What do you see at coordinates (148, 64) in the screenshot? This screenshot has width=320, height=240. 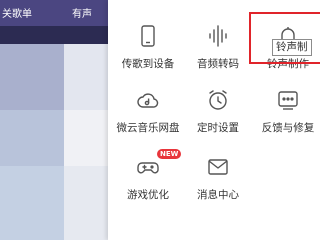 I see `menu-item-label: 传歌到设备` at bounding box center [148, 64].